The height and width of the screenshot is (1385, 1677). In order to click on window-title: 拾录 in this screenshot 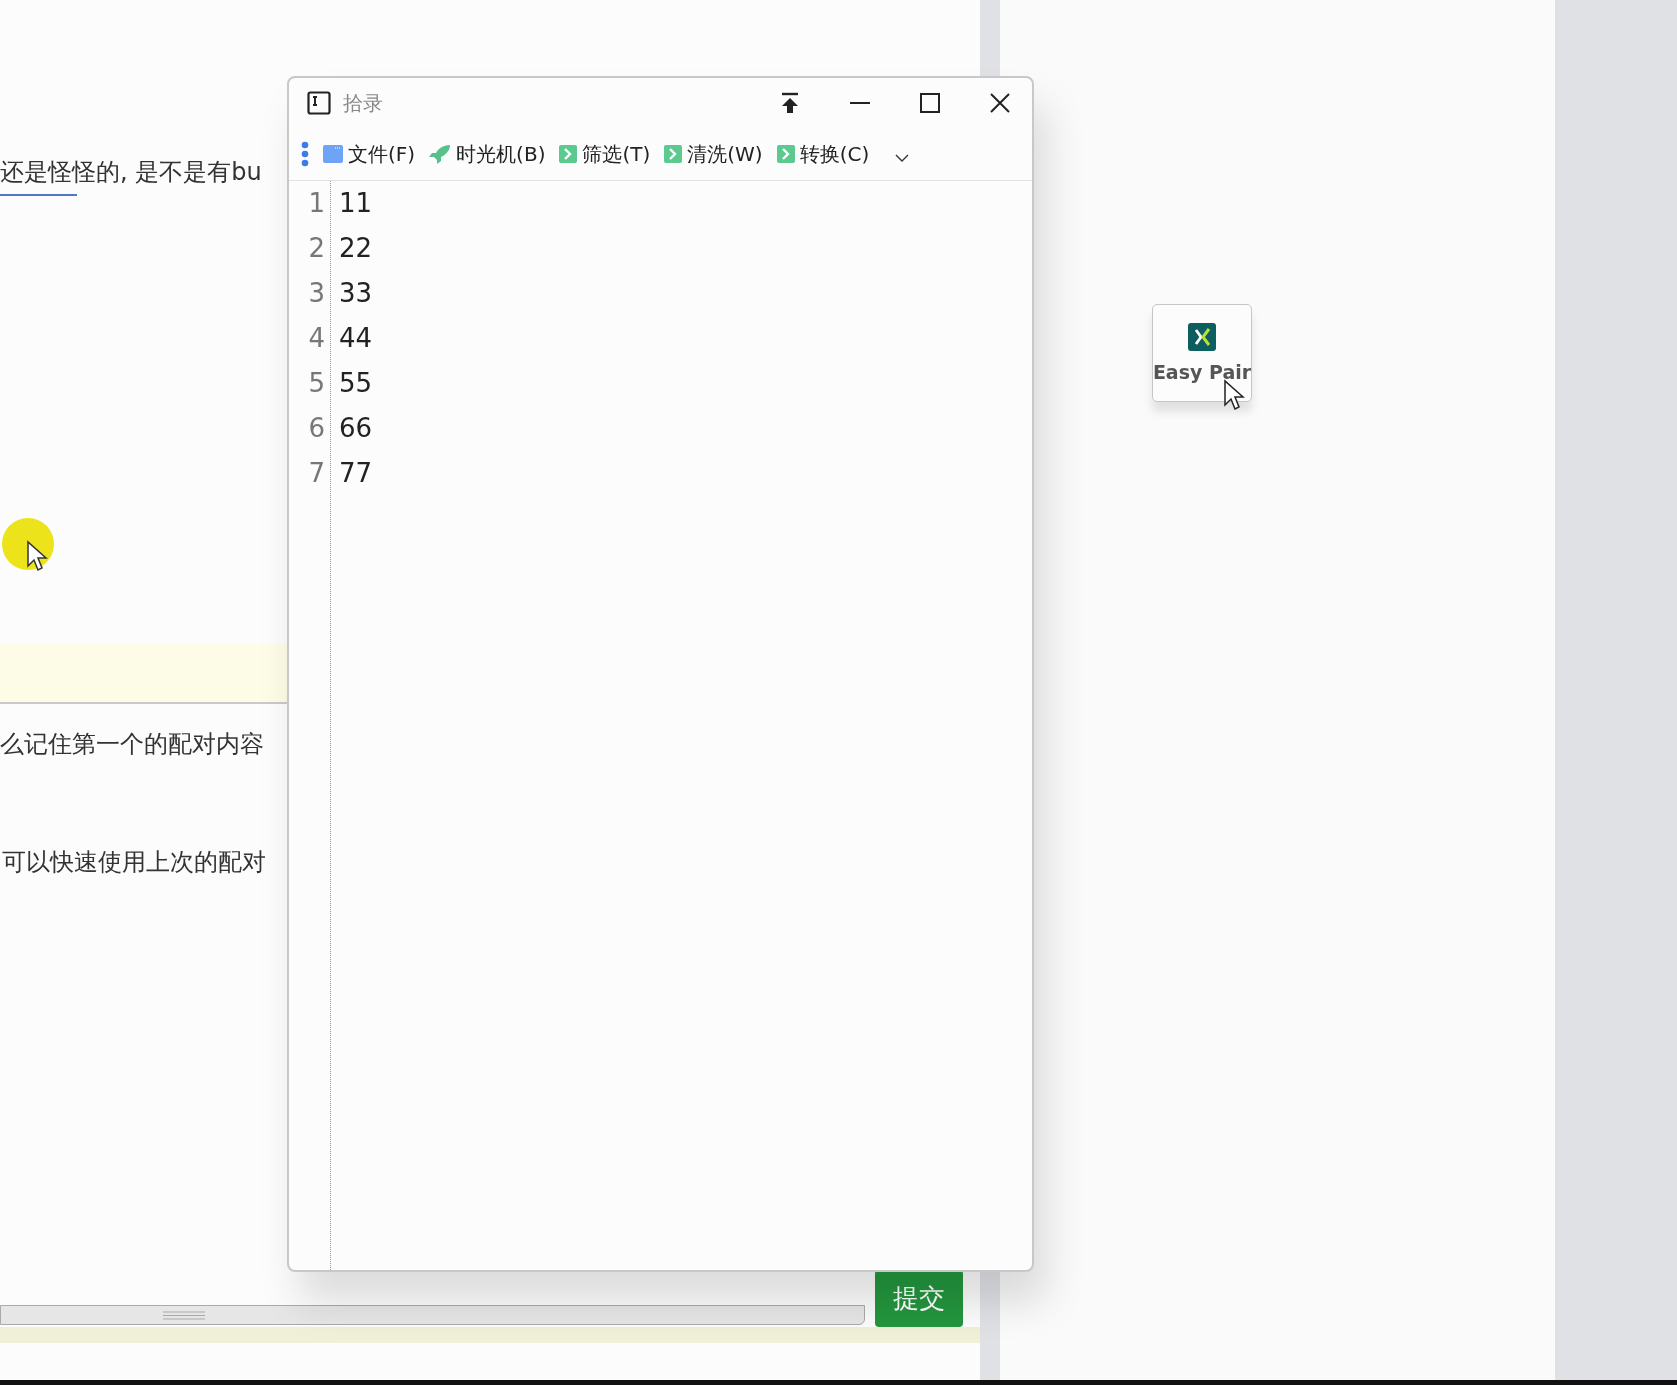, I will do `click(363, 103)`.